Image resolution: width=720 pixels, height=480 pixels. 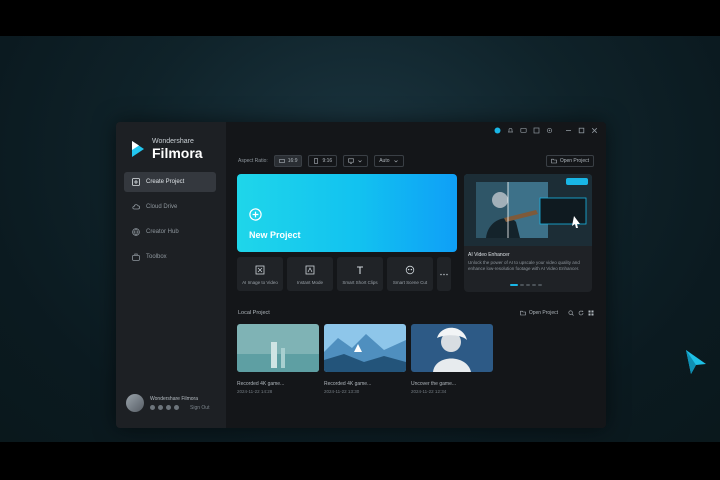 I want to click on tool-smart-scene-cut: Smart Scene Cut, so click(x=410, y=274).